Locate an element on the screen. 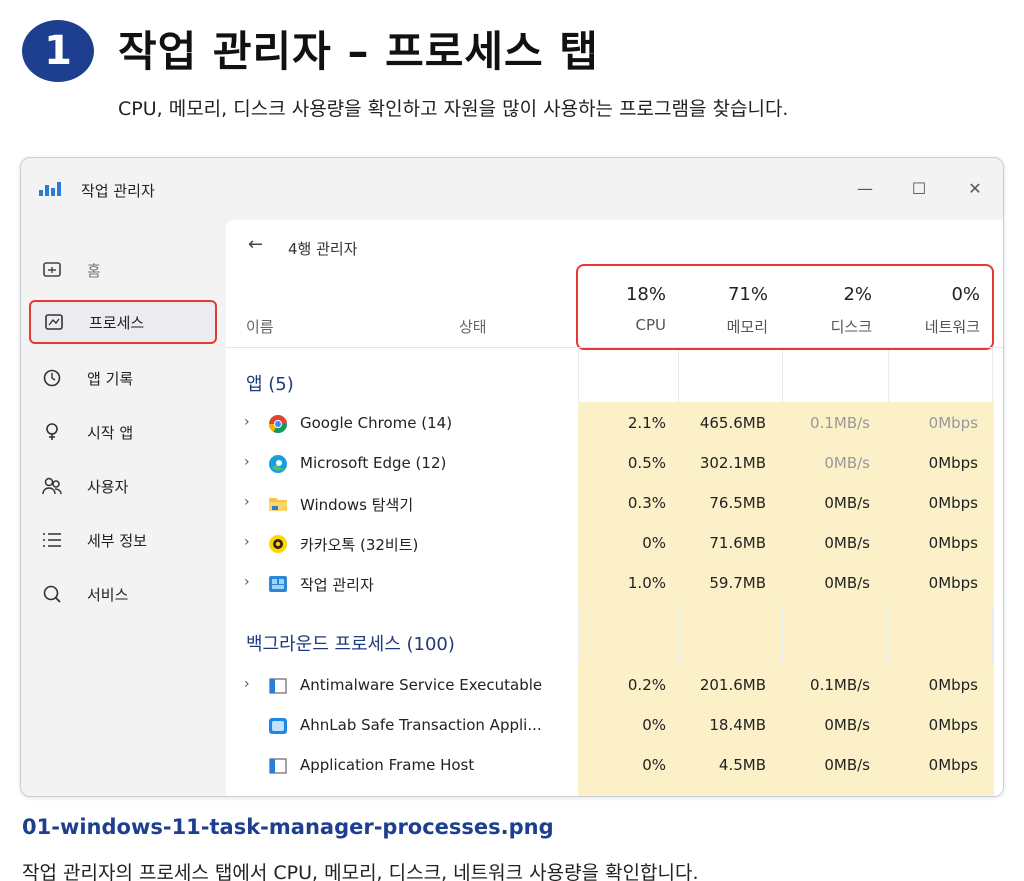 This screenshot has height=881, width=1024. window-title: 작업 관리자 is located at coordinates (118, 191).